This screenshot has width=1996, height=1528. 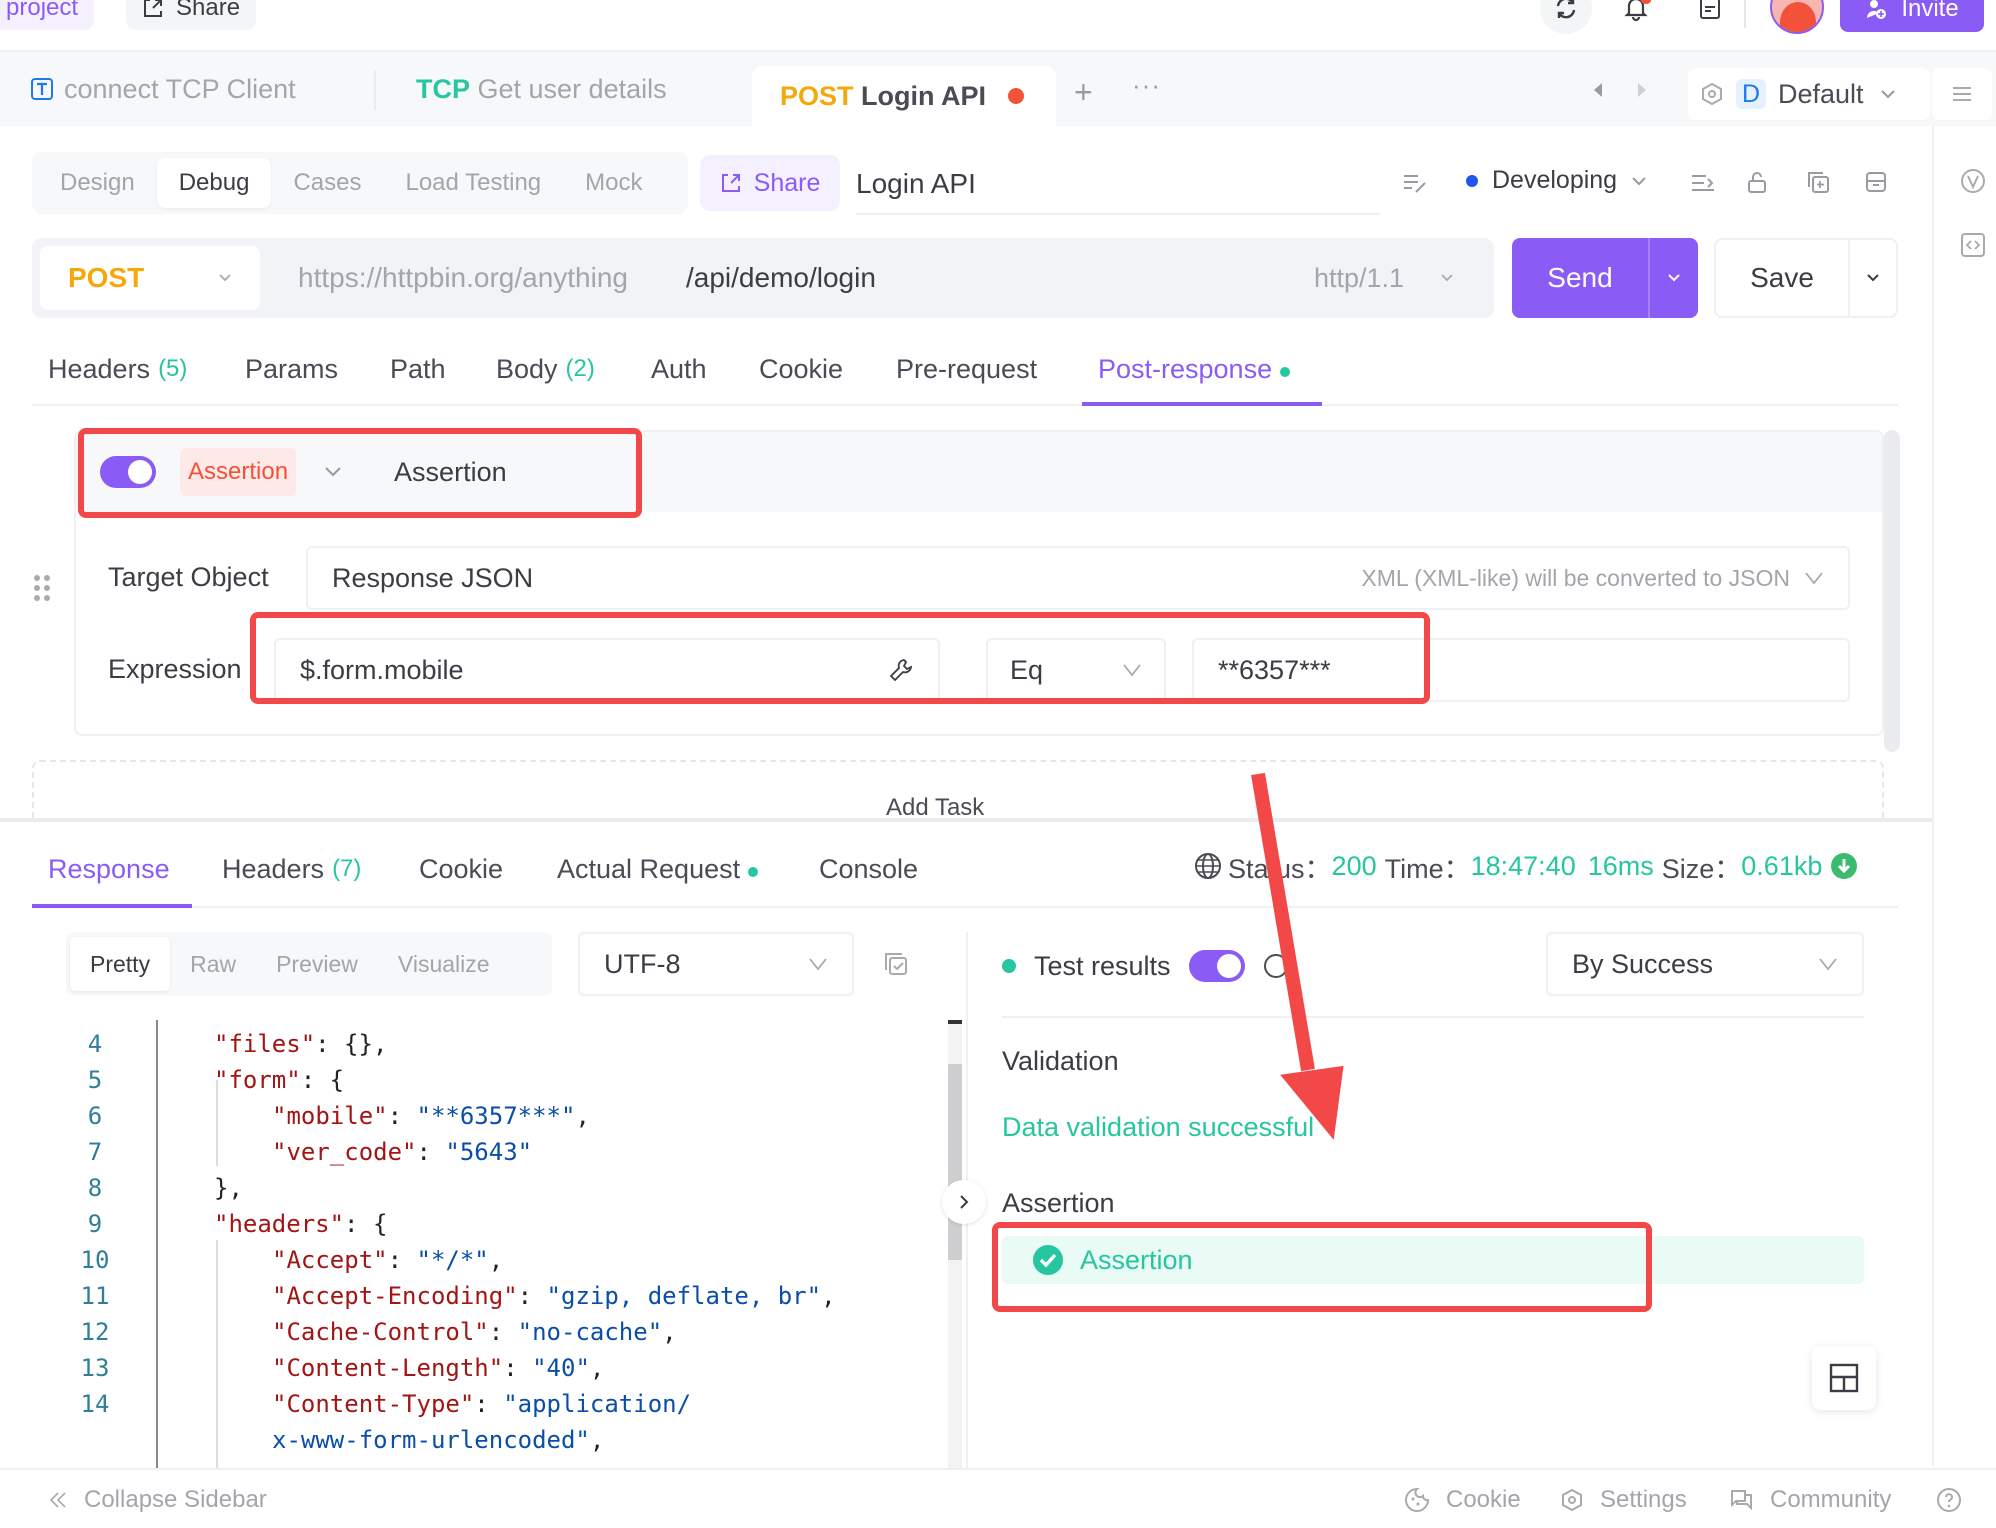 I want to click on tab-cookie: Cookie, so click(x=801, y=369).